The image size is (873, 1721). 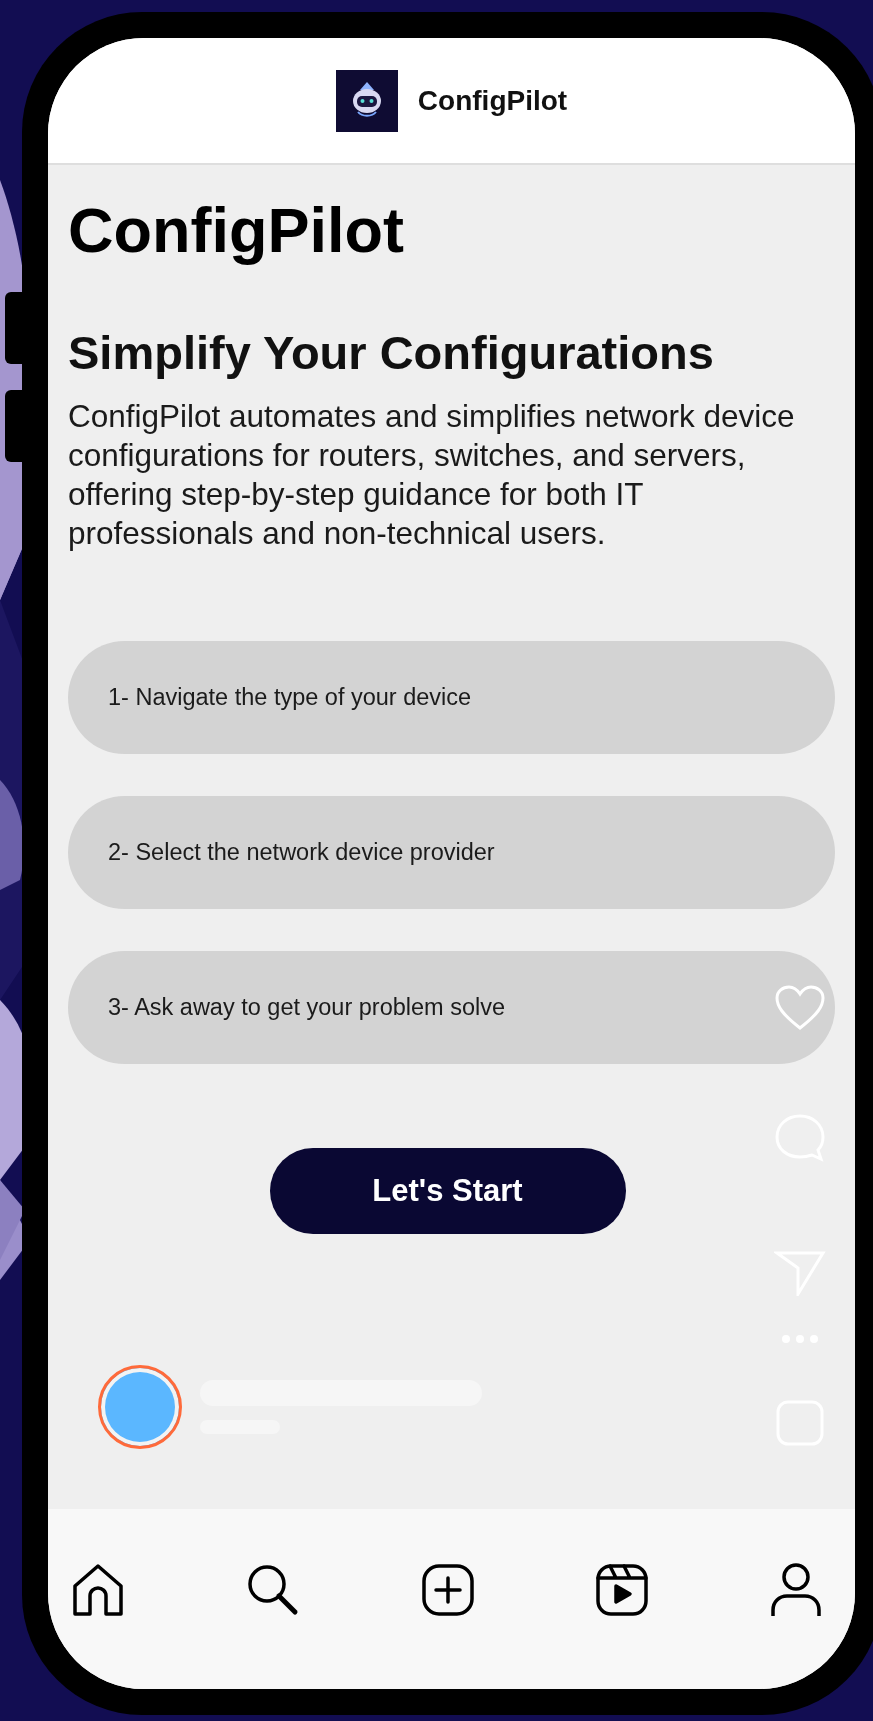 What do you see at coordinates (451, 852) in the screenshot?
I see `step-item: 2- Select the network device provider` at bounding box center [451, 852].